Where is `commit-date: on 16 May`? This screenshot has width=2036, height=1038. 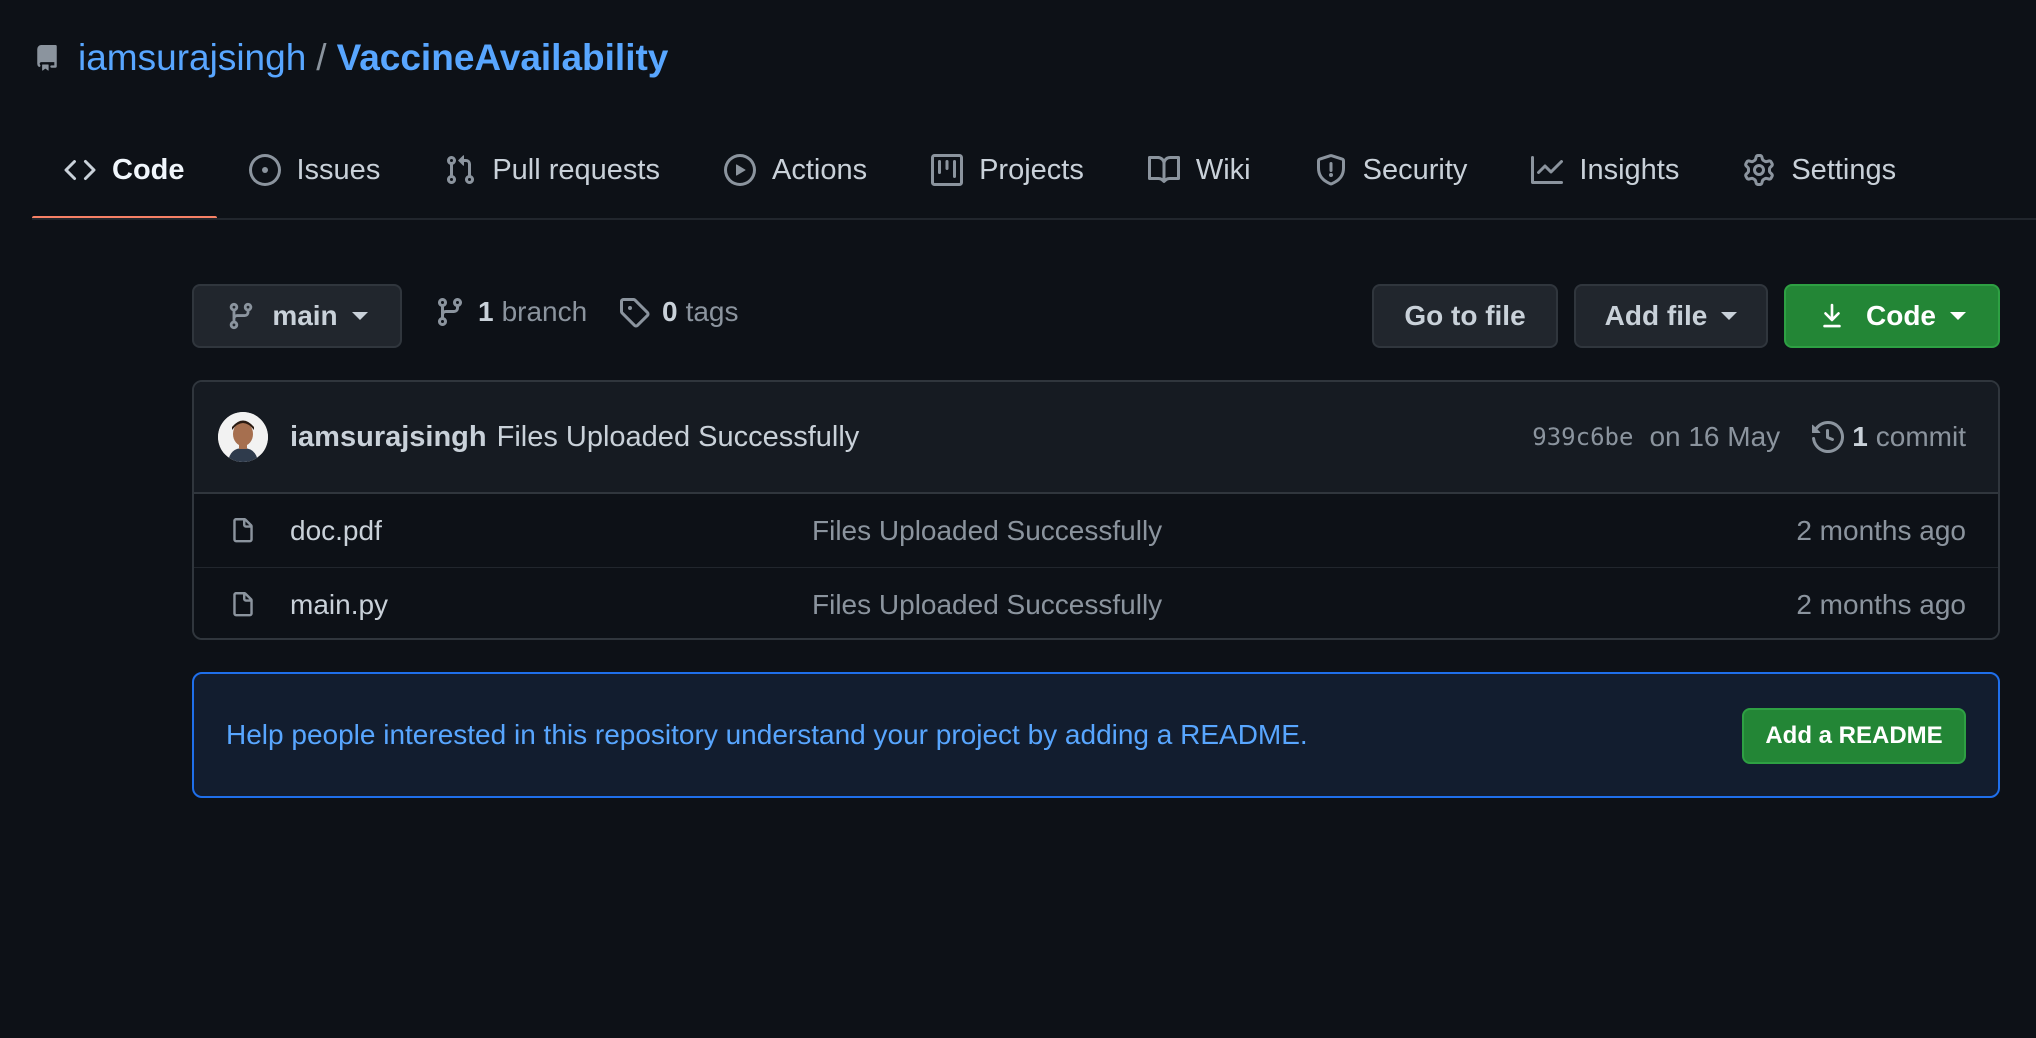 commit-date: on 16 May is located at coordinates (1715, 436).